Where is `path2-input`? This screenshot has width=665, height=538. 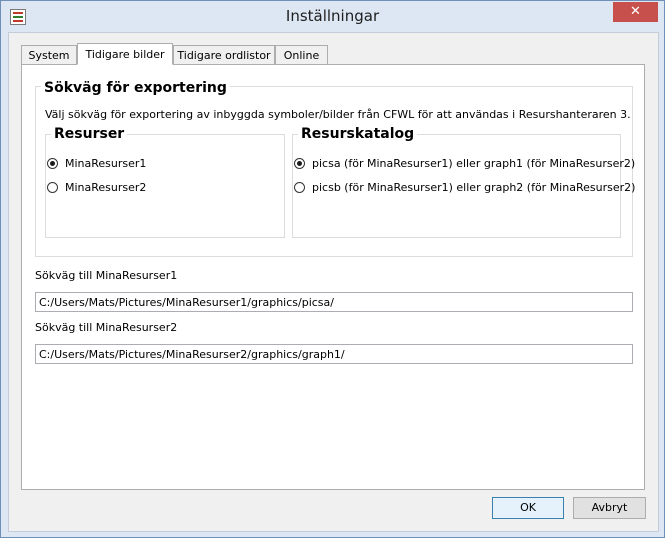
path2-input is located at coordinates (334, 354).